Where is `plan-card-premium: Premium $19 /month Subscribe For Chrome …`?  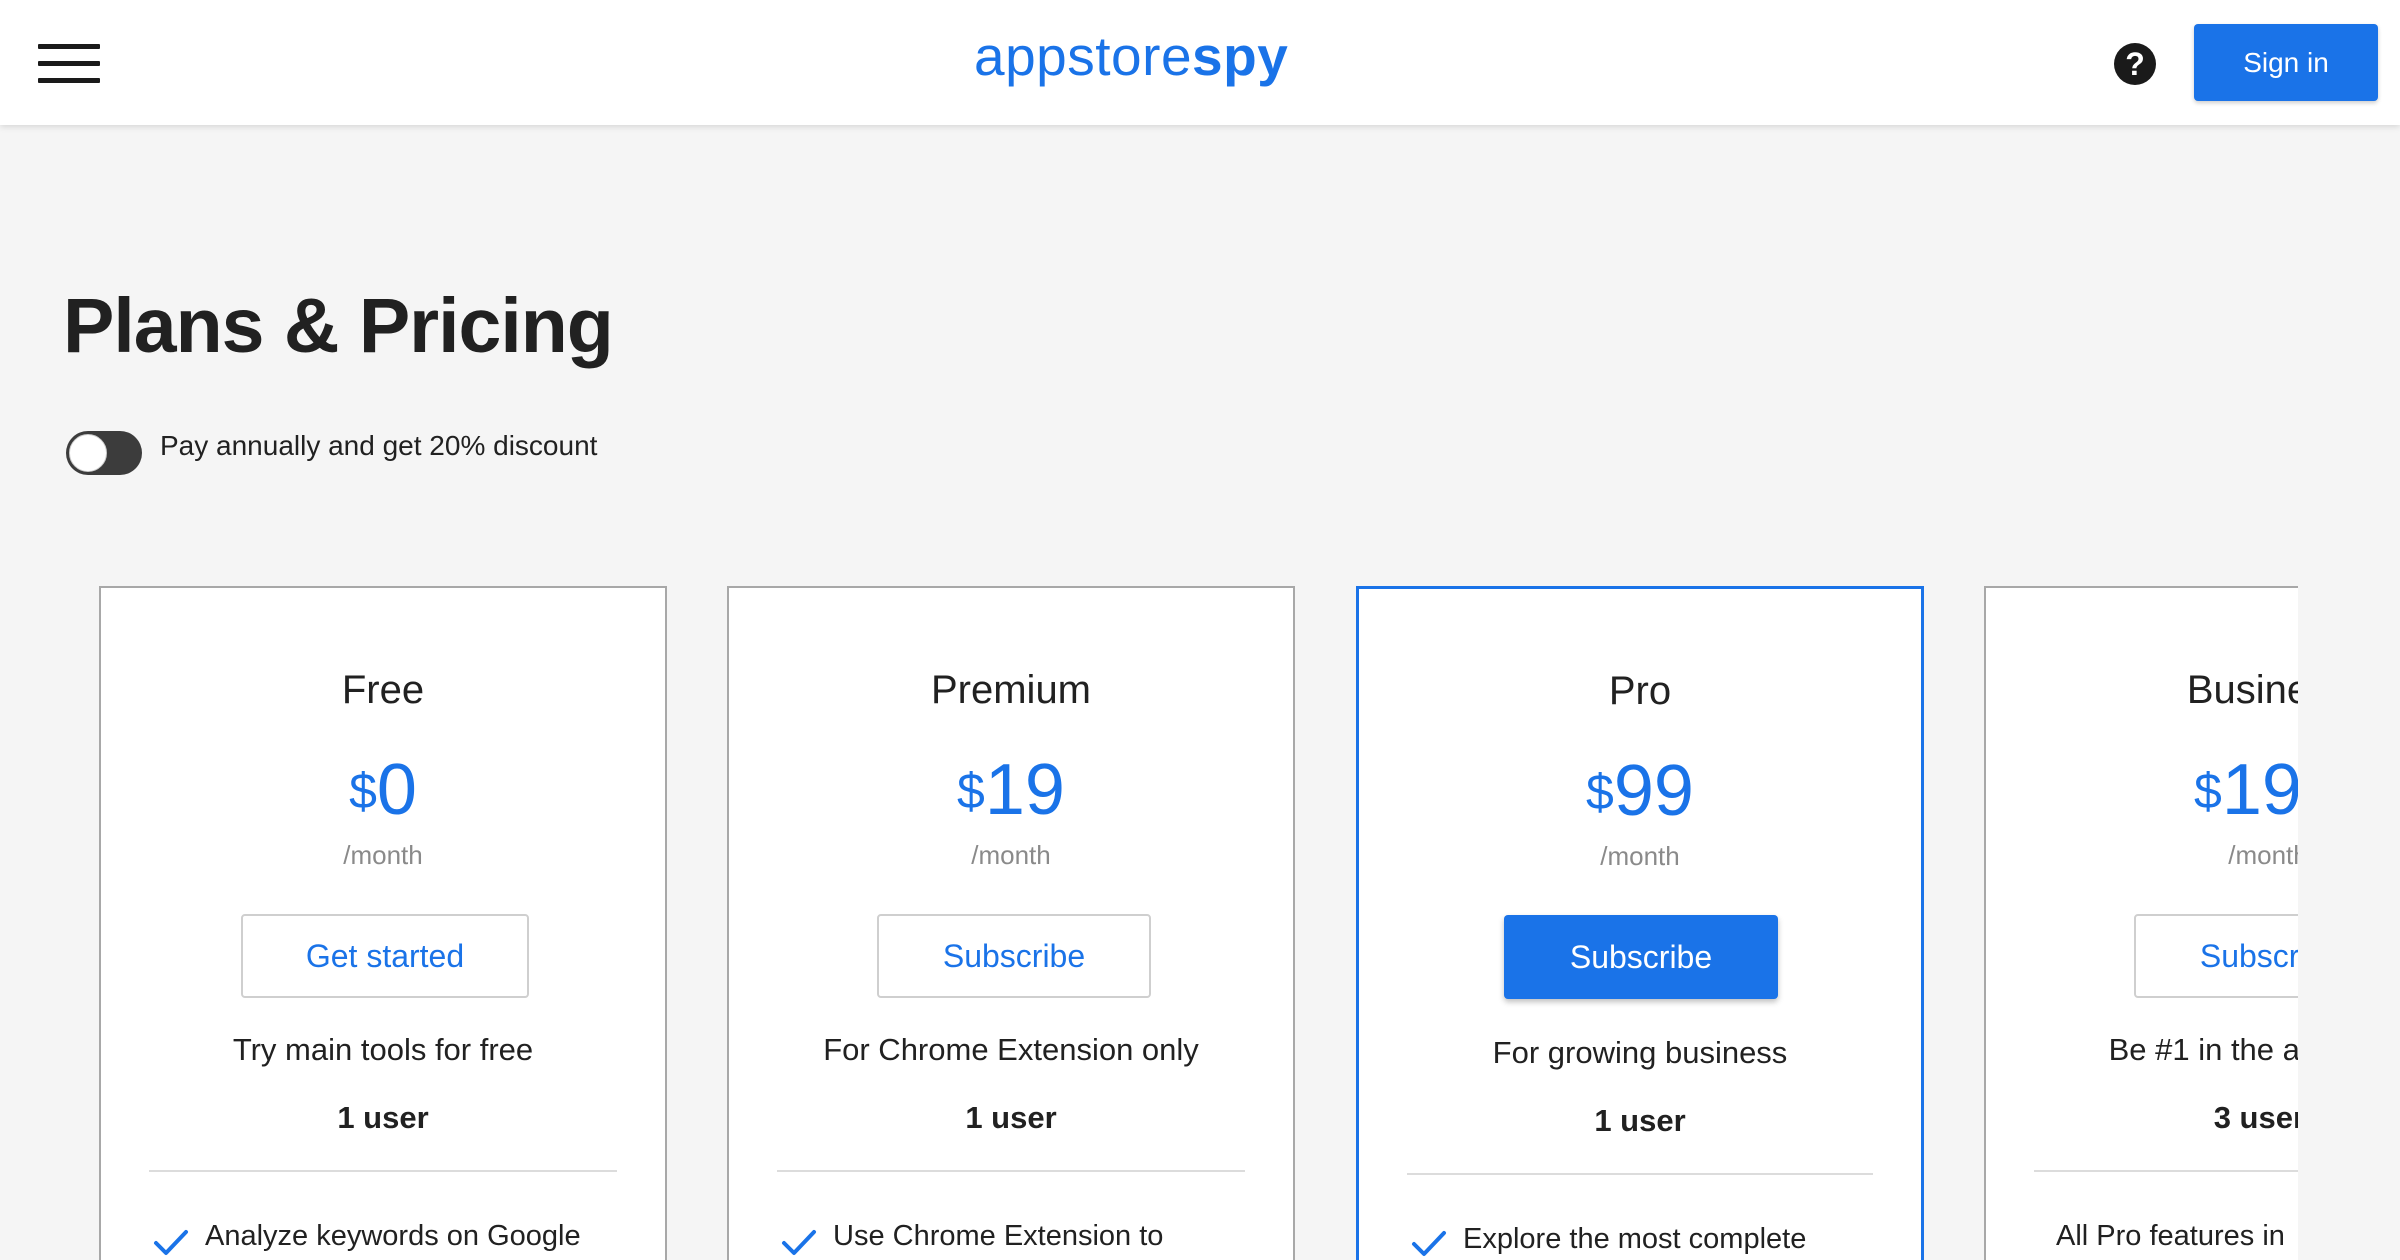
plan-card-premium: Premium $19 /month Subscribe For Chrome … is located at coordinates (1011, 923).